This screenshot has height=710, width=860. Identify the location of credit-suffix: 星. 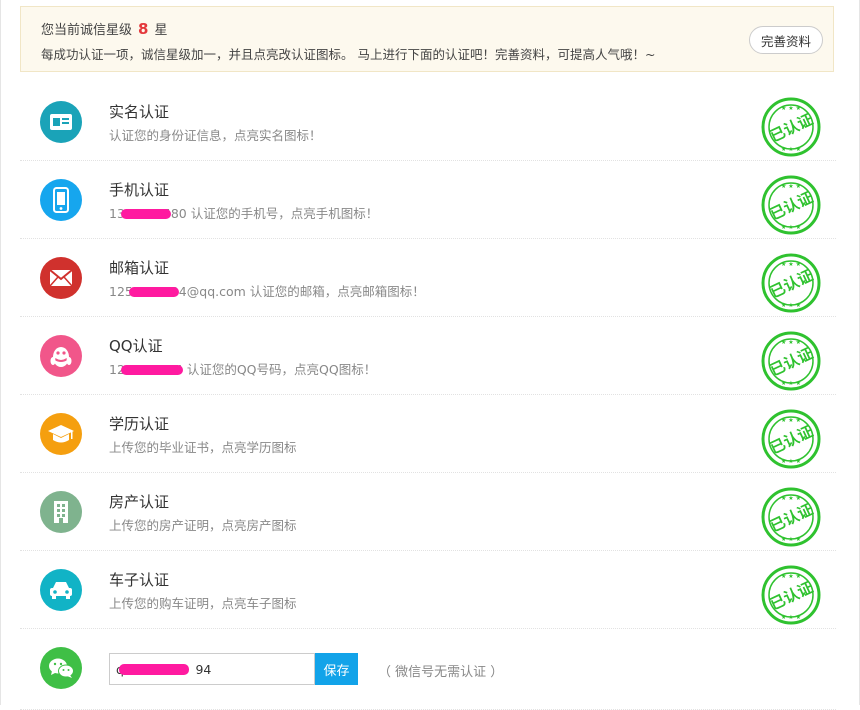
(161, 30).